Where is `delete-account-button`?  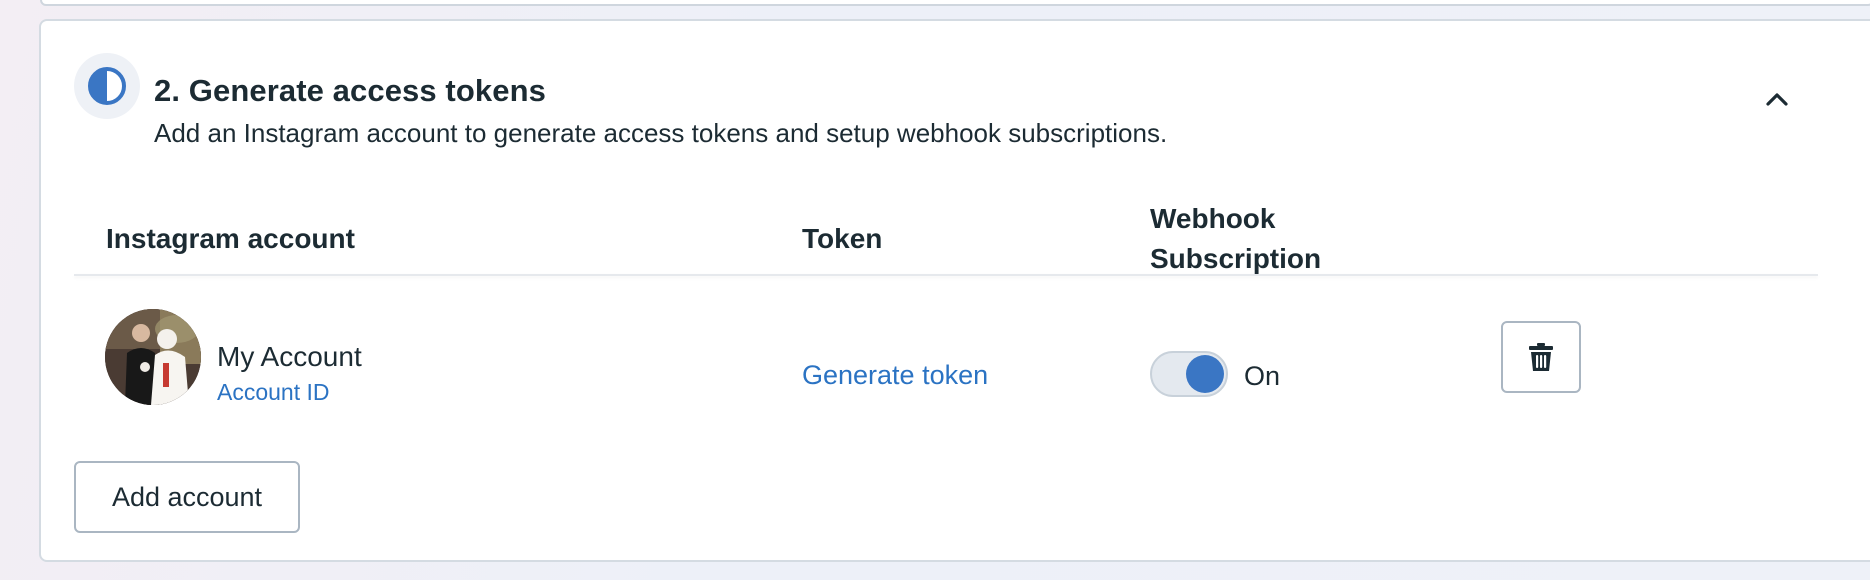 delete-account-button is located at coordinates (1541, 357).